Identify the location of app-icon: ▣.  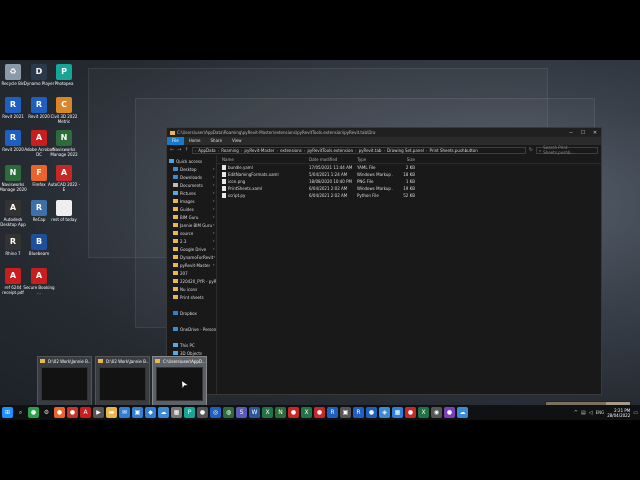
(137, 412).